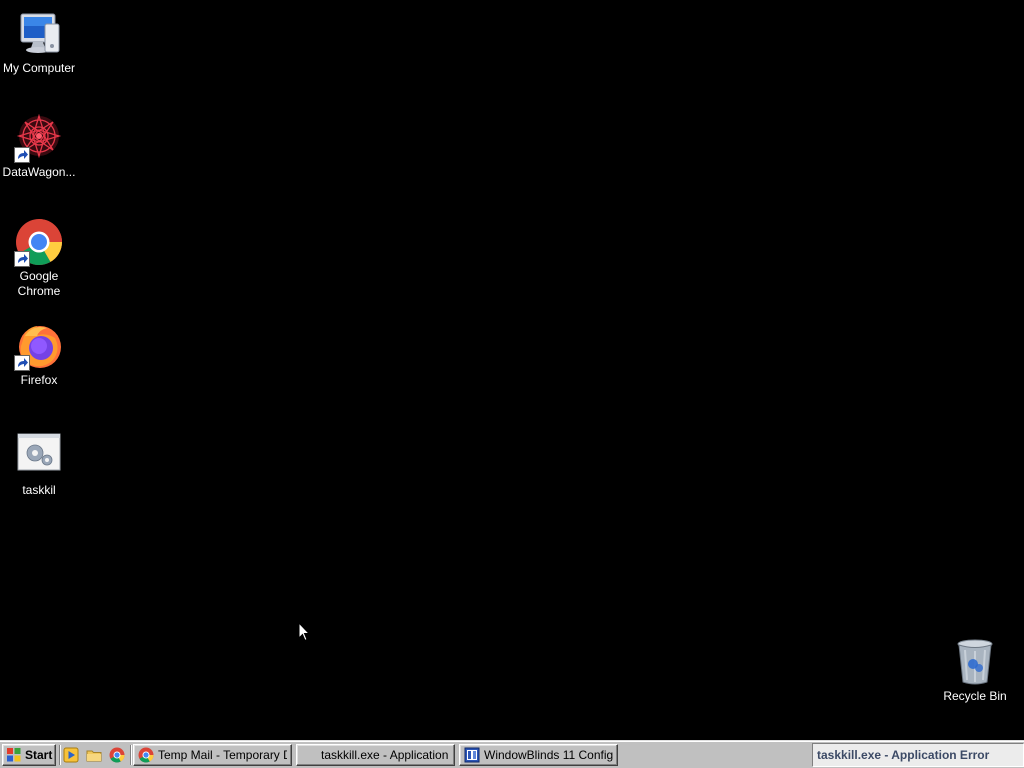 The image size is (1024, 768). What do you see at coordinates (38, 138) in the screenshot?
I see `datawagon-icon` at bounding box center [38, 138].